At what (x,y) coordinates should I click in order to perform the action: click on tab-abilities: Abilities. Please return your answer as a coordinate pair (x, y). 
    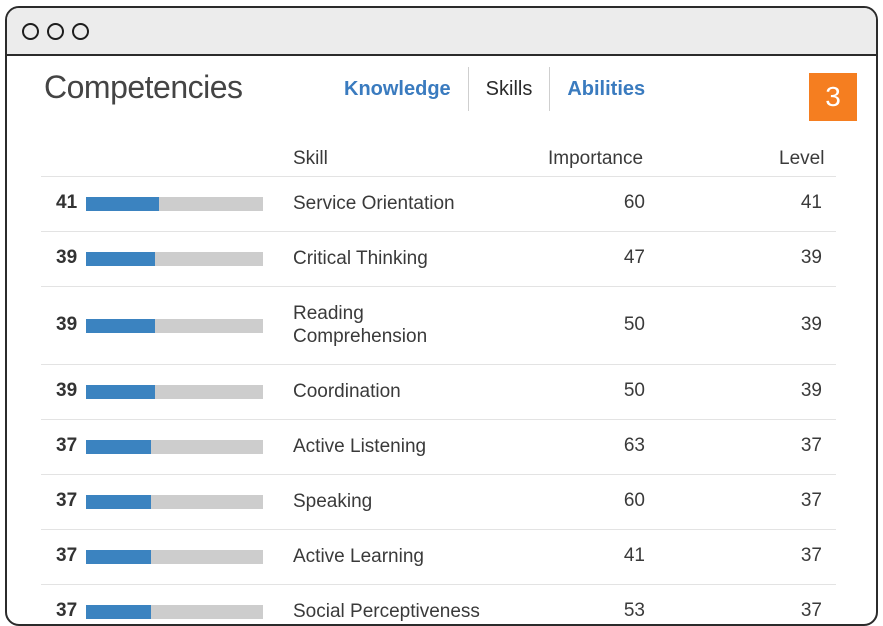
    Looking at the image, I should click on (606, 89).